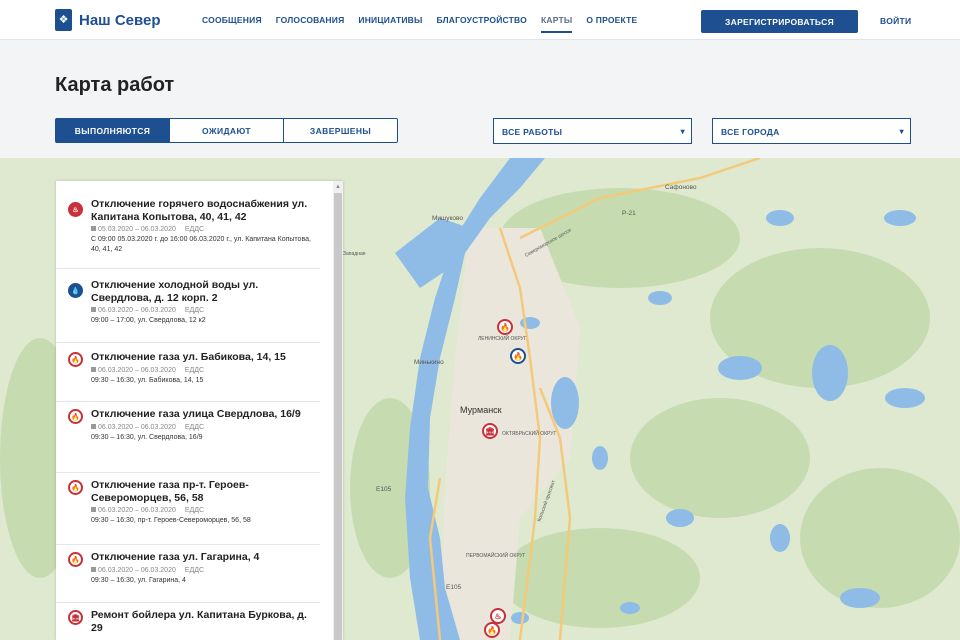 This screenshot has height=640, width=960. What do you see at coordinates (112, 130) in the screenshot?
I see `tab-in-progress: ВЫПОЛНЯЮТСЯ` at bounding box center [112, 130].